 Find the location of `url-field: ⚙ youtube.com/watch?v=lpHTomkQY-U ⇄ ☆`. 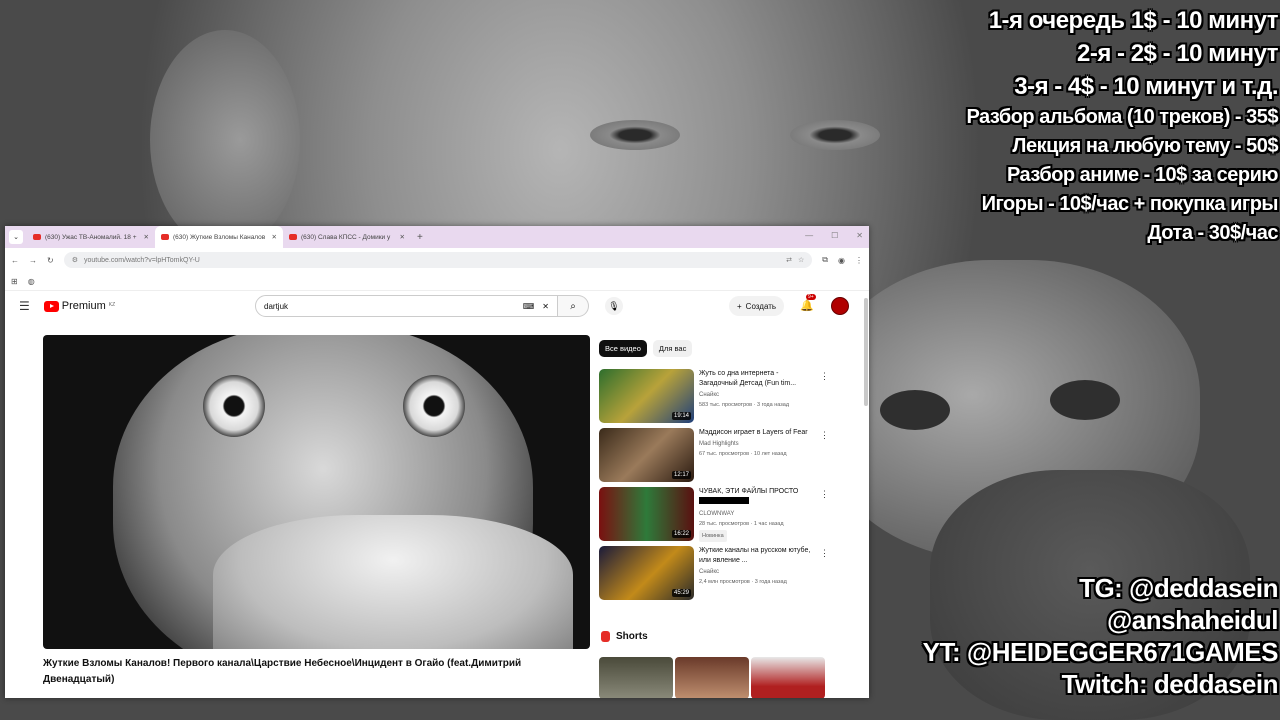

url-field: ⚙ youtube.com/watch?v=lpHTomkQY-U ⇄ ☆ is located at coordinates (438, 260).